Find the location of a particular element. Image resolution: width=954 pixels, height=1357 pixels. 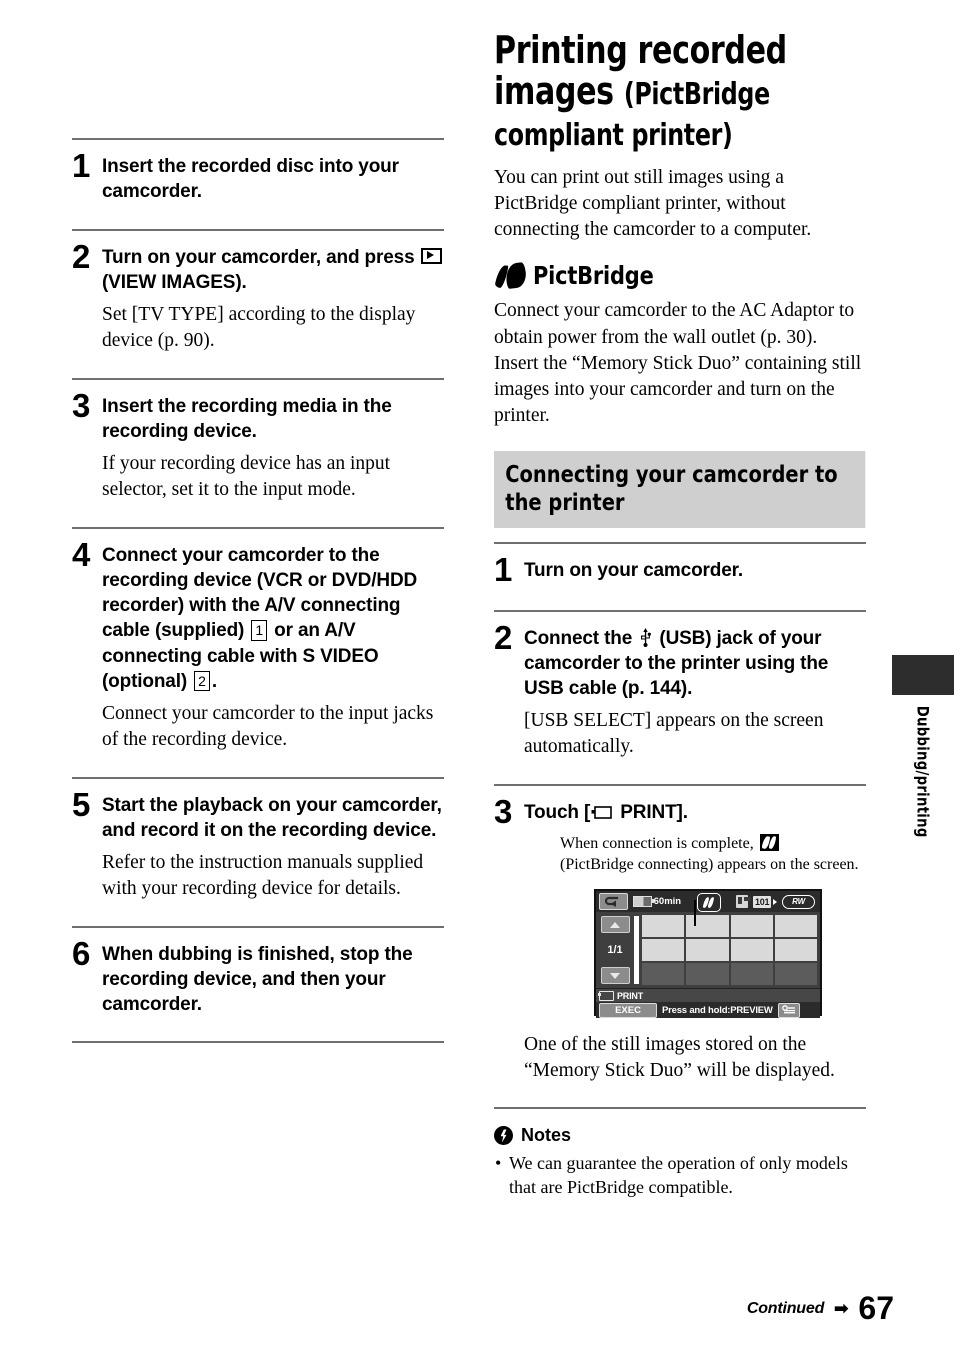

lcd-back-button is located at coordinates (613, 901).